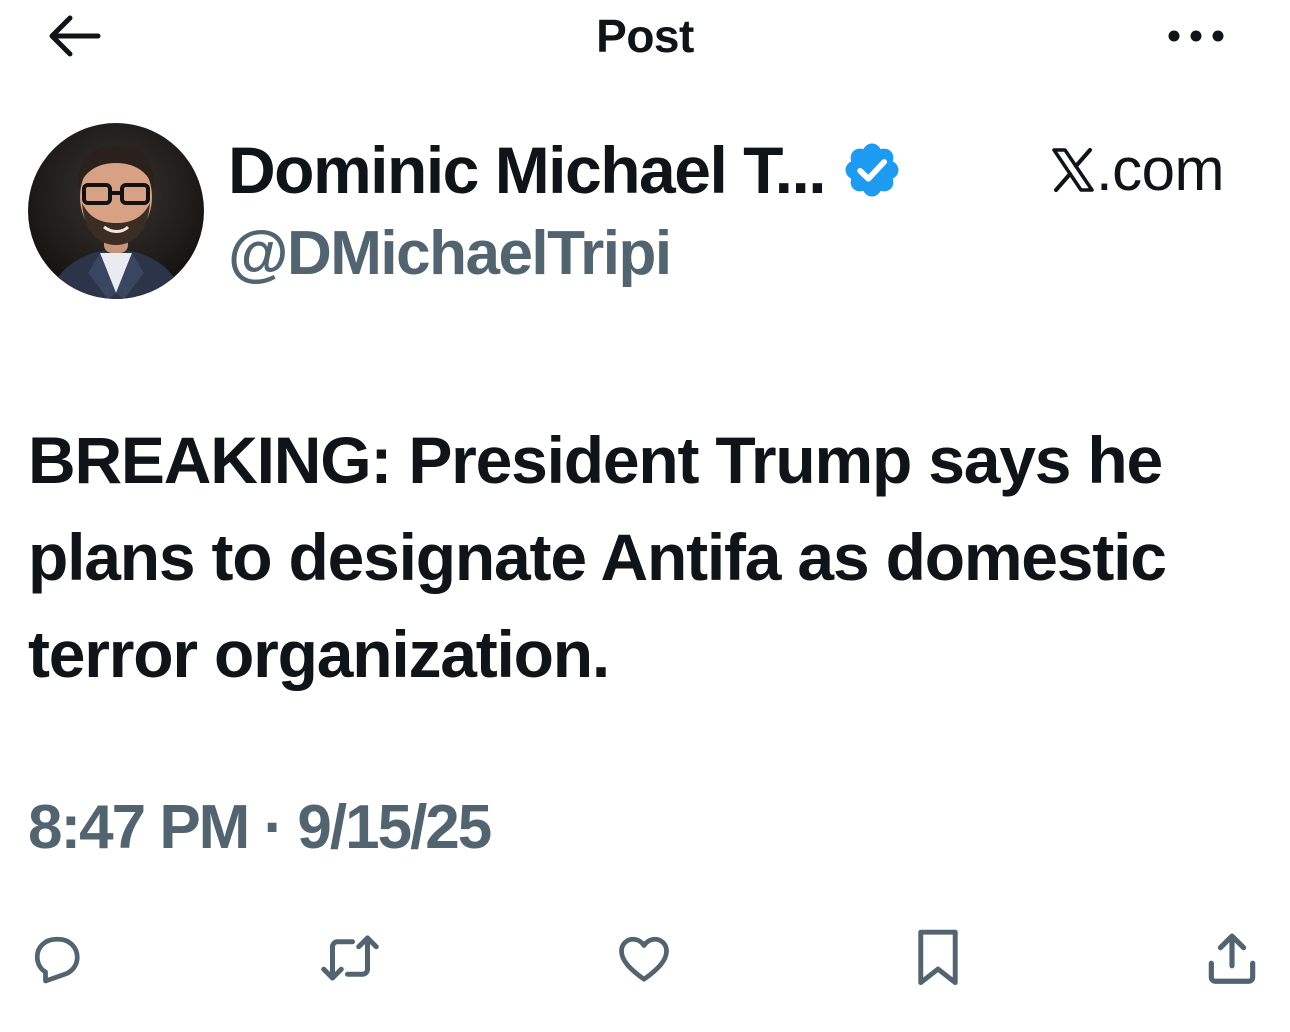  I want to click on reply-button, so click(56, 958).